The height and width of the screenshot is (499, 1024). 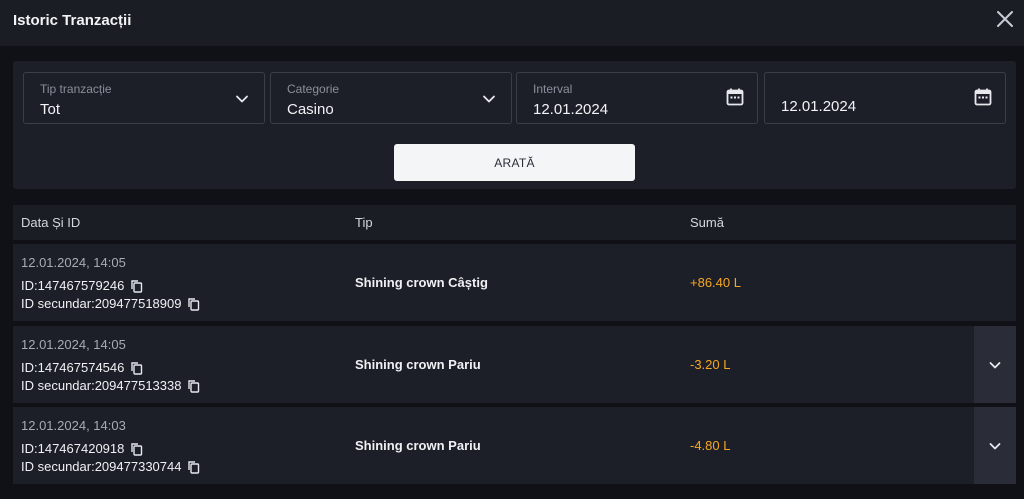 I want to click on transaction-amount: -4.80 L, so click(x=710, y=445).